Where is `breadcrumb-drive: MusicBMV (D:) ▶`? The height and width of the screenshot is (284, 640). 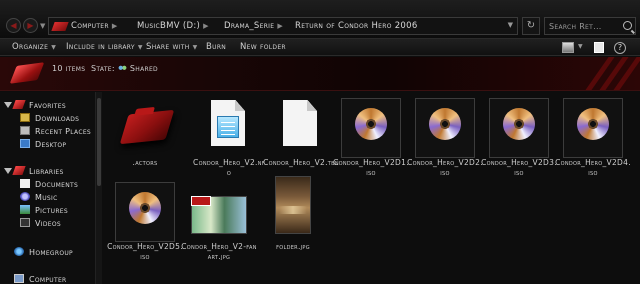 breadcrumb-drive: MusicBMV (D:) ▶ is located at coordinates (173, 27).